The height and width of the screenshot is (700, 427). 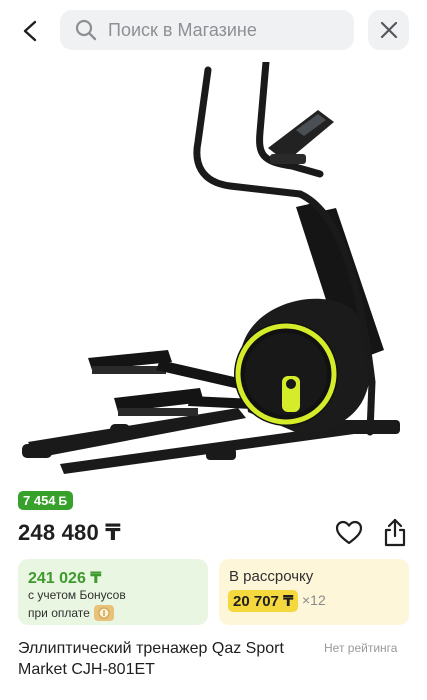 What do you see at coordinates (69, 532) in the screenshot?
I see `product-price: 248 480 ₸` at bounding box center [69, 532].